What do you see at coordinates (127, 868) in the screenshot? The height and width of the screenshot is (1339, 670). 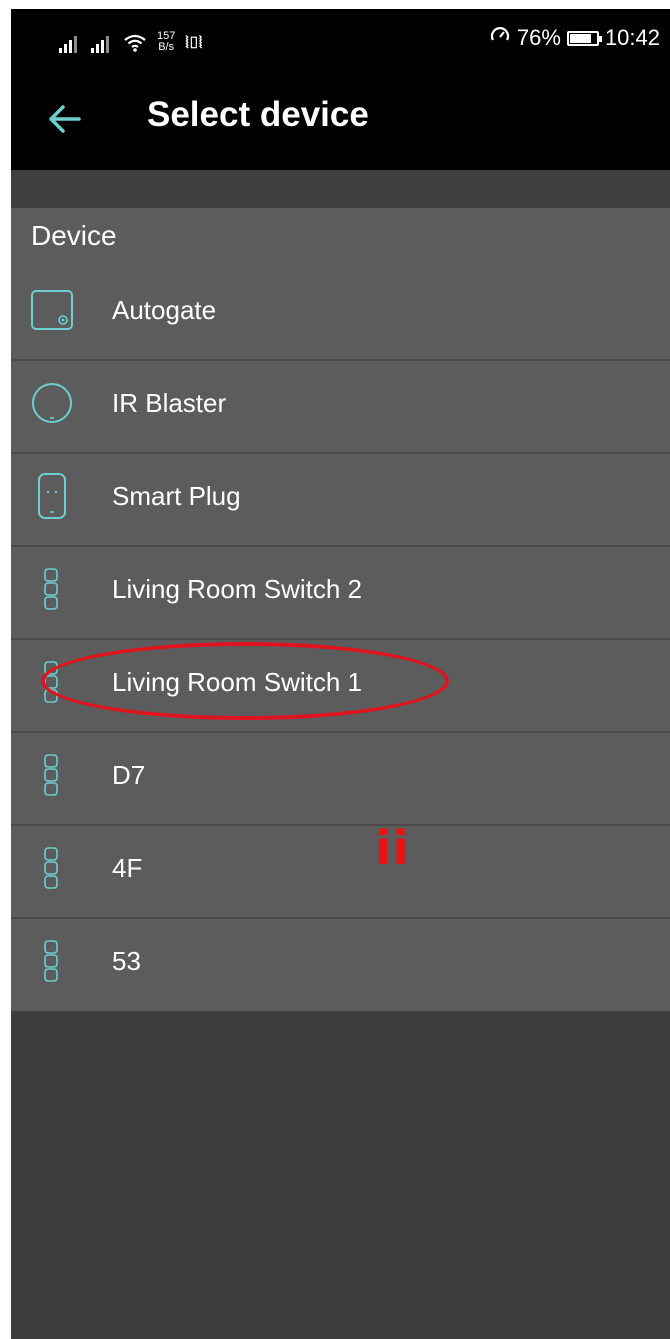 I see `device-label: 4F` at bounding box center [127, 868].